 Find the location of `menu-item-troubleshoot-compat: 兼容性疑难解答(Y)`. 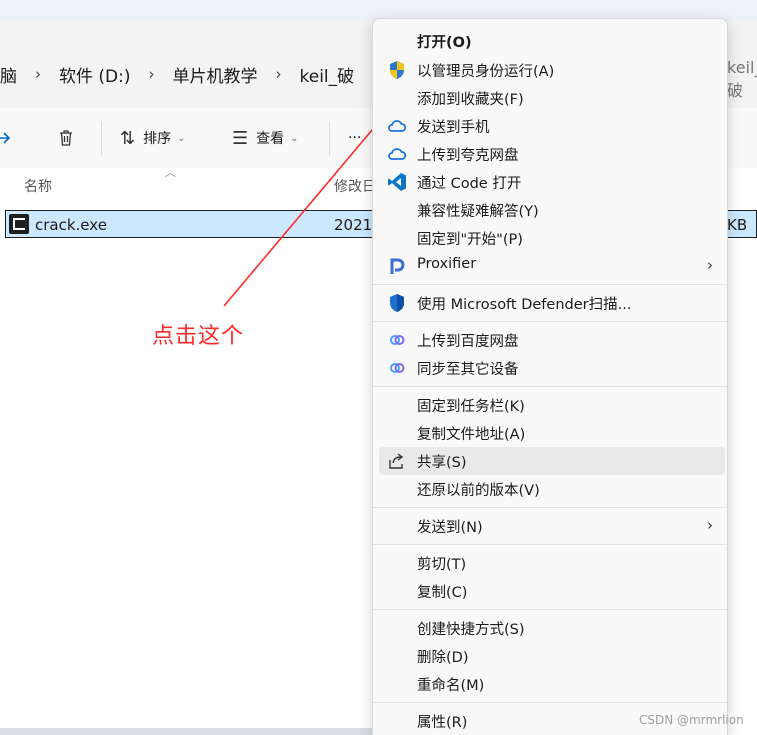

menu-item-troubleshoot-compat: 兼容性疑难解答(Y) is located at coordinates (552, 210).